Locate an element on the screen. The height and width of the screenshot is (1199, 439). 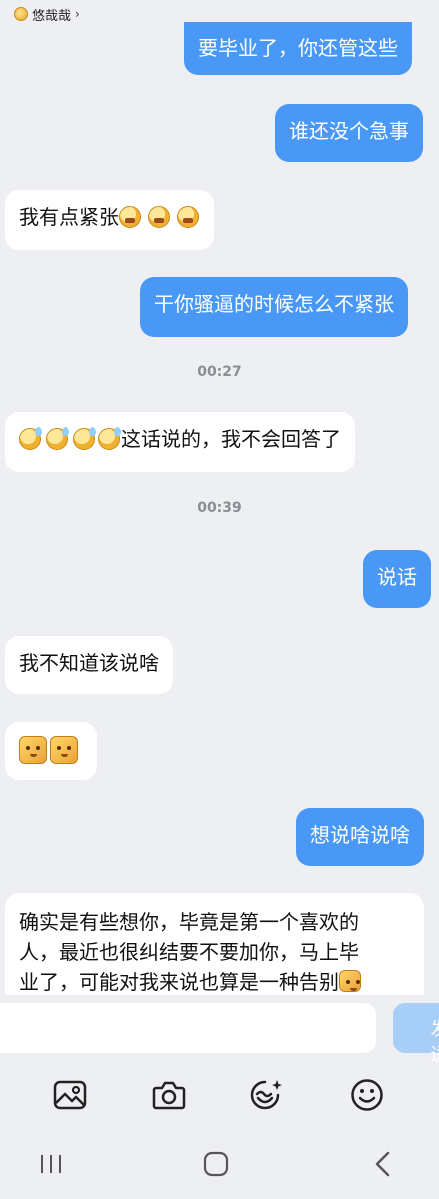
message-text-line: 确实是有些想你，毕竟是第一个喜欢的 is located at coordinates (189, 922).